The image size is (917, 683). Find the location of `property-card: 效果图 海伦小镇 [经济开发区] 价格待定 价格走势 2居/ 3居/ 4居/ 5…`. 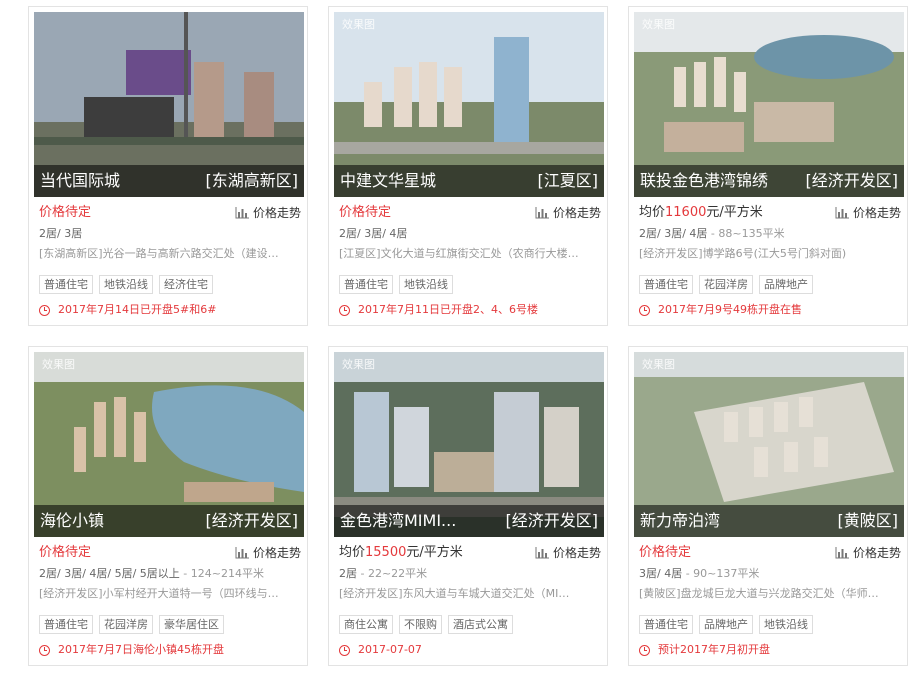

property-card: 效果图 海伦小镇 [经济开发区] 价格待定 价格走势 2居/ 3居/ 4居/ 5… is located at coordinates (168, 506).